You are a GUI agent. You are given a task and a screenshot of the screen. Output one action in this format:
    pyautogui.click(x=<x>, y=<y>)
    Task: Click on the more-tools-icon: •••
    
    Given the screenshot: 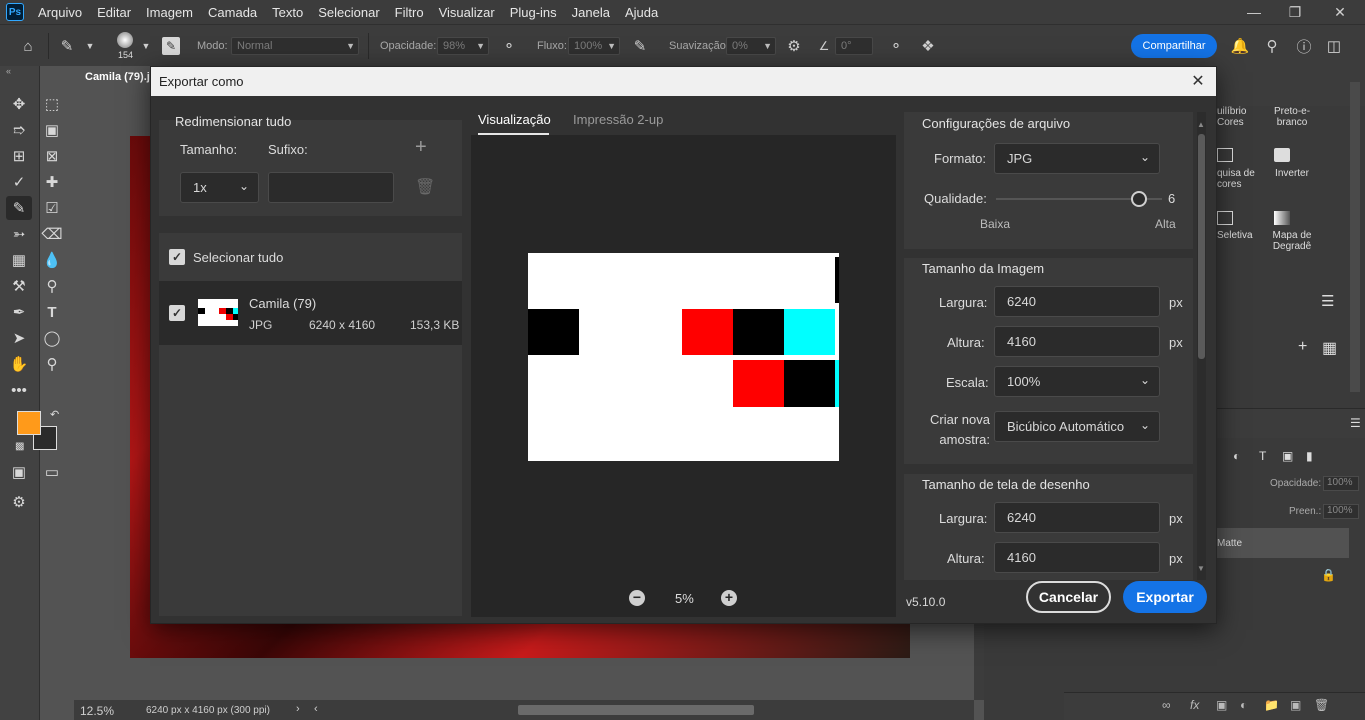 What is the action you would take?
    pyautogui.click(x=19, y=390)
    